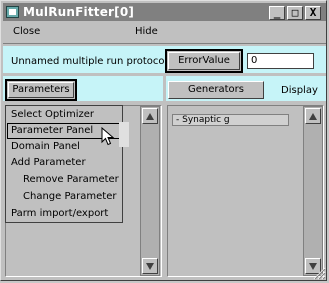 The height and width of the screenshot is (283, 329). I want to click on error-value-field: 0, so click(280, 61).